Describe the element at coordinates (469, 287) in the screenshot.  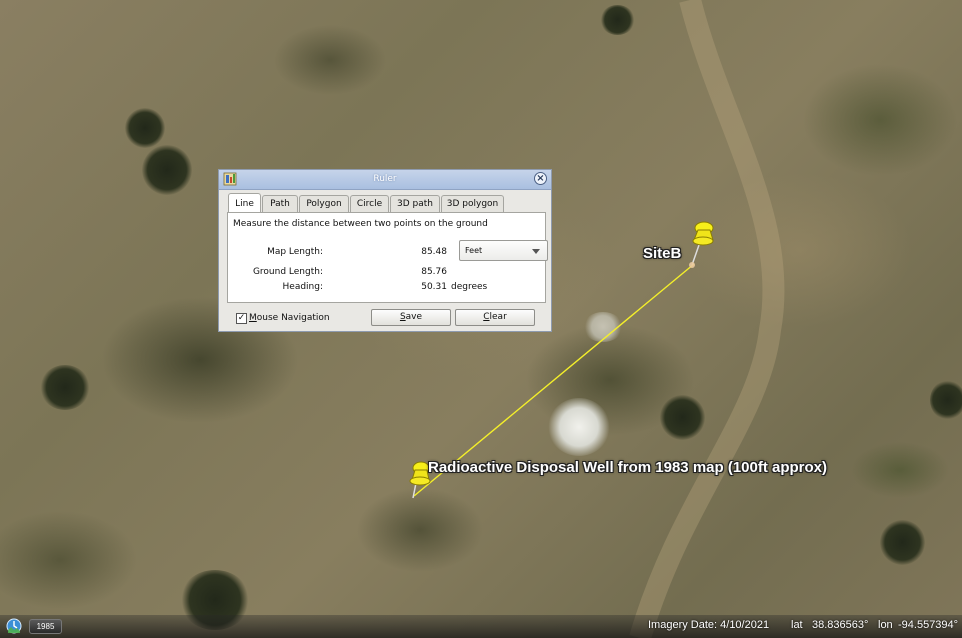
I see `heading-unit: degrees` at that location.